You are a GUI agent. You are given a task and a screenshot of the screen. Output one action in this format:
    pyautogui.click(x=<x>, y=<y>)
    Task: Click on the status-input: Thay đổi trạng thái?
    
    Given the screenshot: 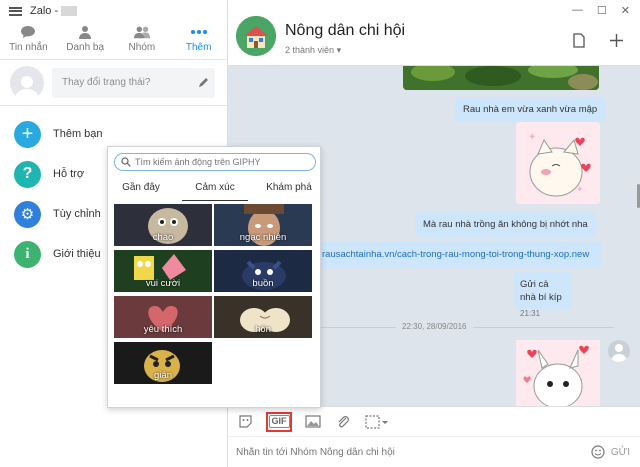 What is the action you would take?
    pyautogui.click(x=133, y=82)
    